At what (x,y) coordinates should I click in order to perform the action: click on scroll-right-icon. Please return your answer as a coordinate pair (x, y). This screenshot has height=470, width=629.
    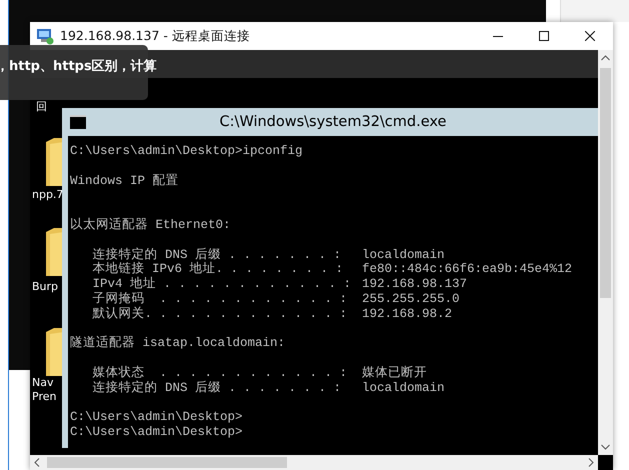
    Looking at the image, I should click on (591, 462).